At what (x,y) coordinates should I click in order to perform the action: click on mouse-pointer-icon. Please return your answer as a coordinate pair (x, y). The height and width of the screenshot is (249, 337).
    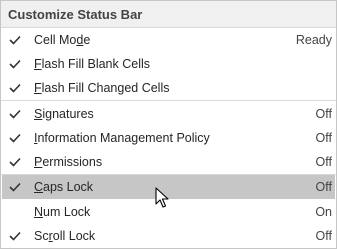
    Looking at the image, I should click on (162, 198).